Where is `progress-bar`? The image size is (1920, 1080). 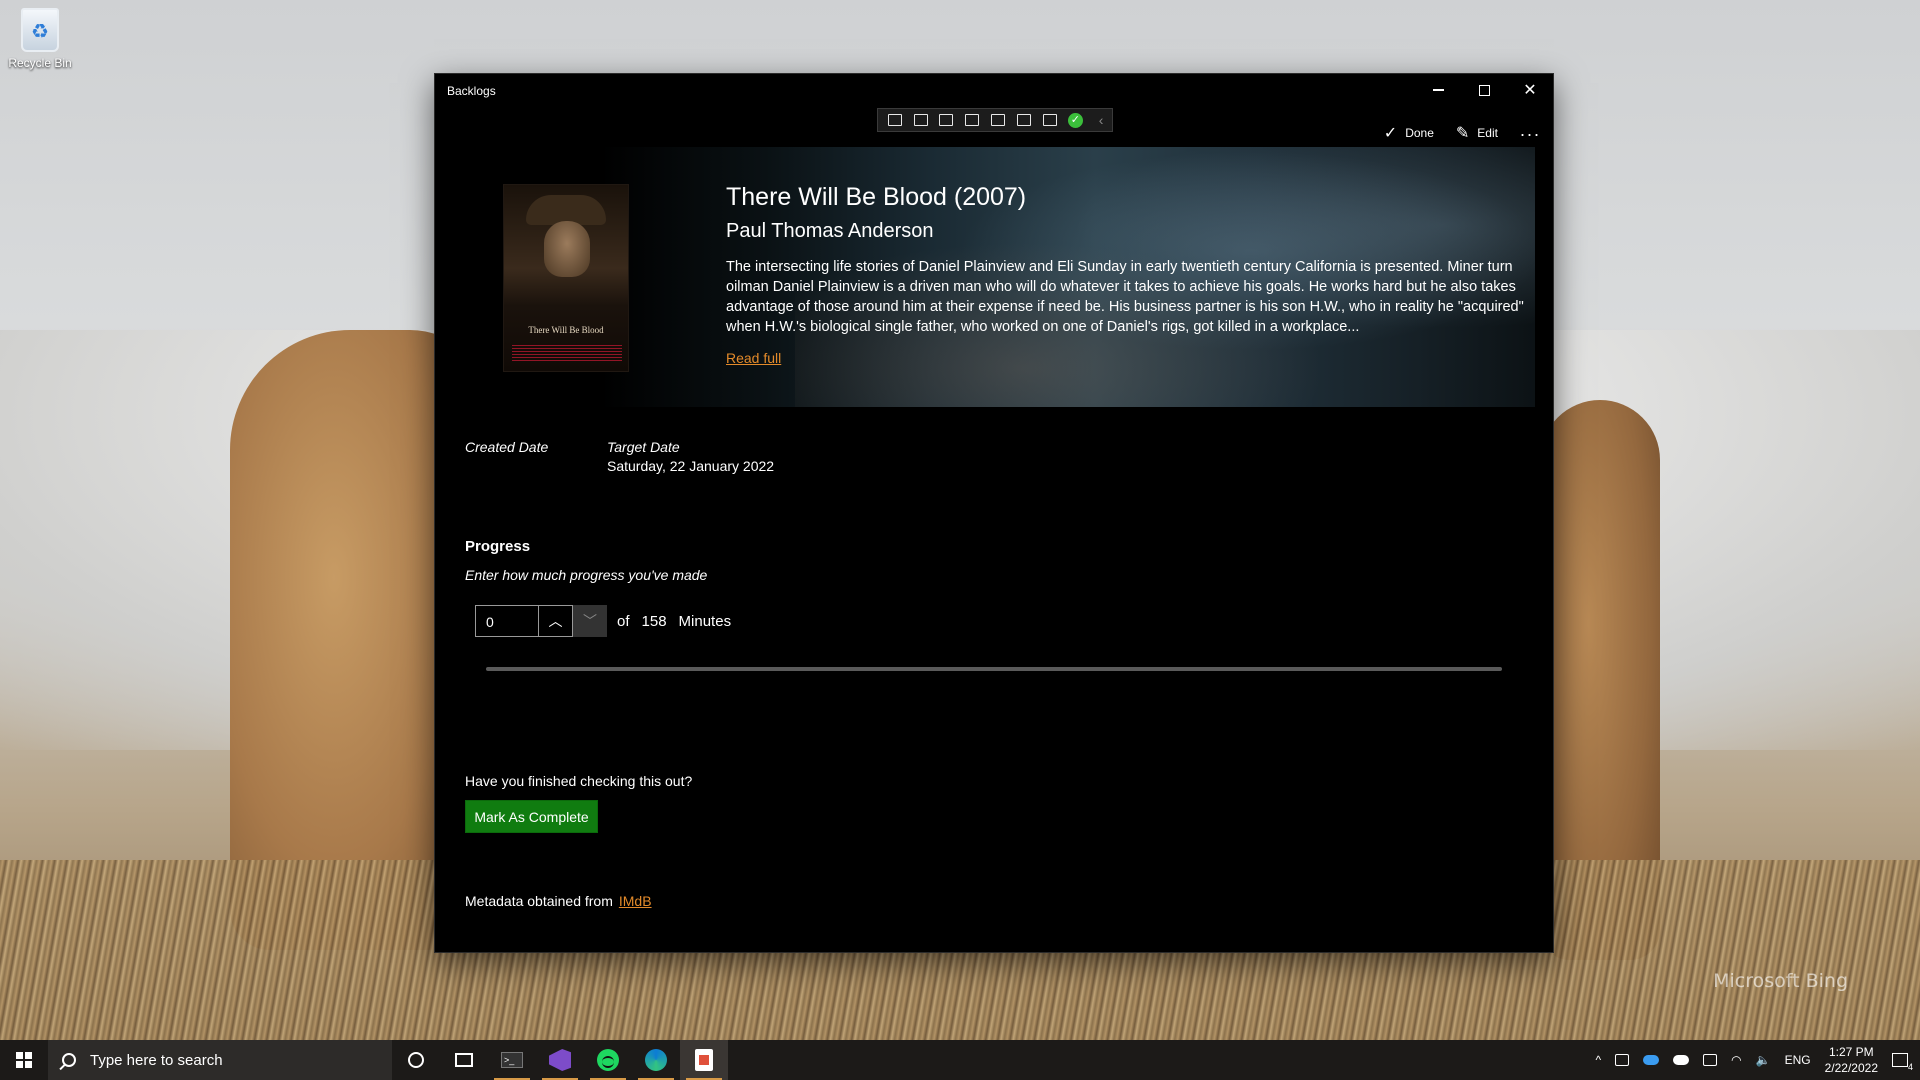 progress-bar is located at coordinates (994, 669).